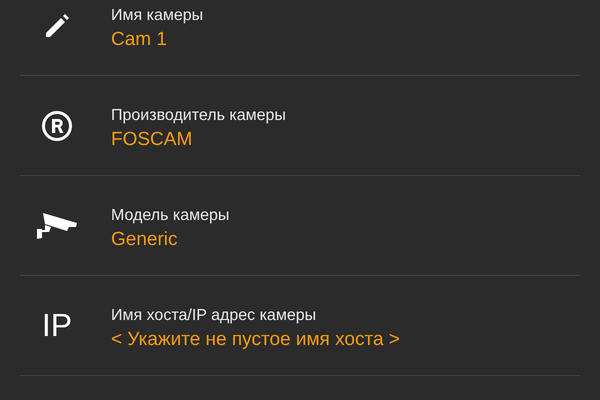  What do you see at coordinates (157, 39) in the screenshot?
I see `setting-value: Cam 1` at bounding box center [157, 39].